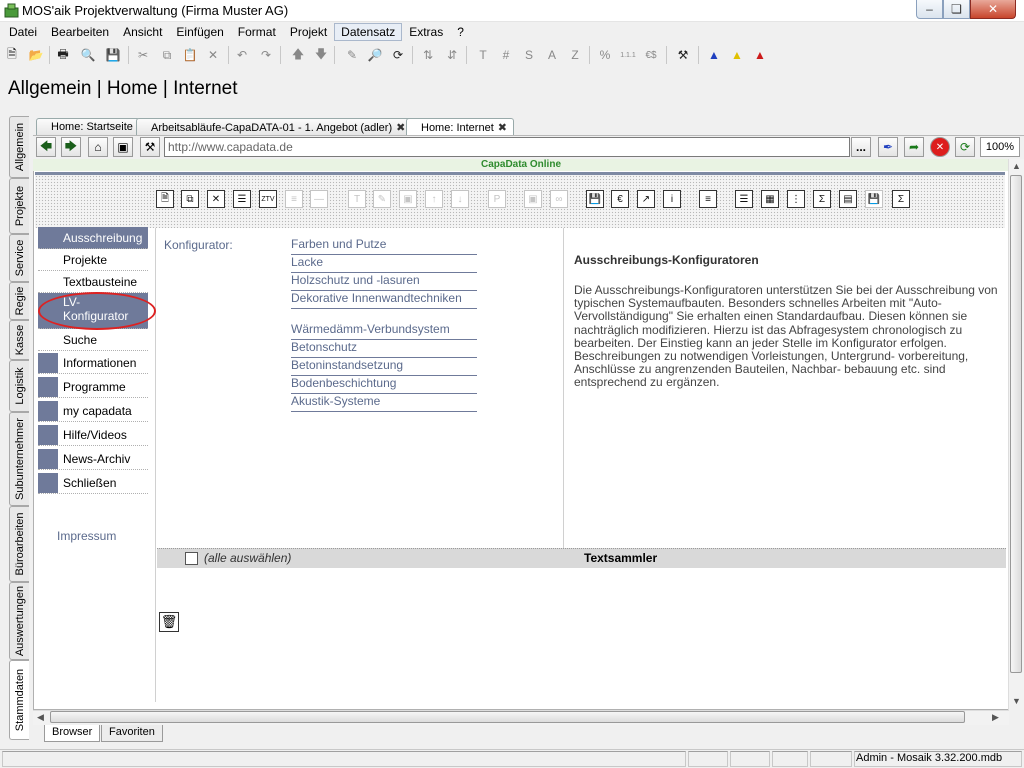 Image resolution: width=1024 pixels, height=768 pixels. Describe the element at coordinates (408, 199) in the screenshot. I see `image-icon: ▣` at that location.